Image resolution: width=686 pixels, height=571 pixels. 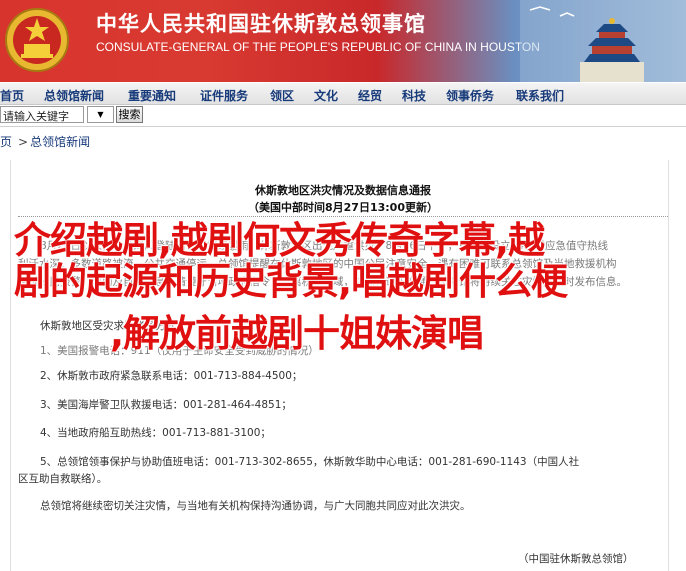 I want to click on nav-home: 首页, so click(x=12, y=95).